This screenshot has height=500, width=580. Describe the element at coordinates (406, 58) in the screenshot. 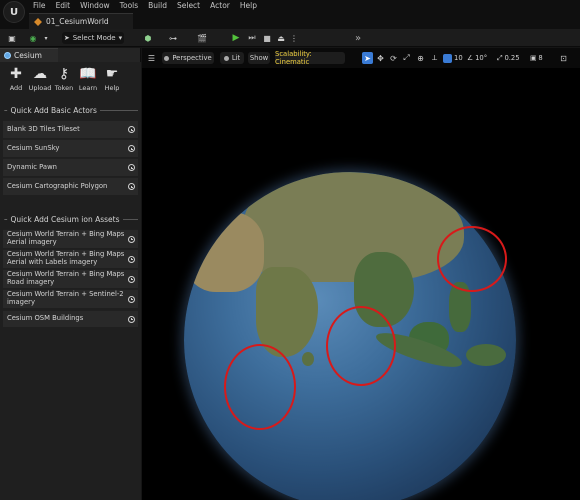

I see `scale-icon: ⤢` at that location.